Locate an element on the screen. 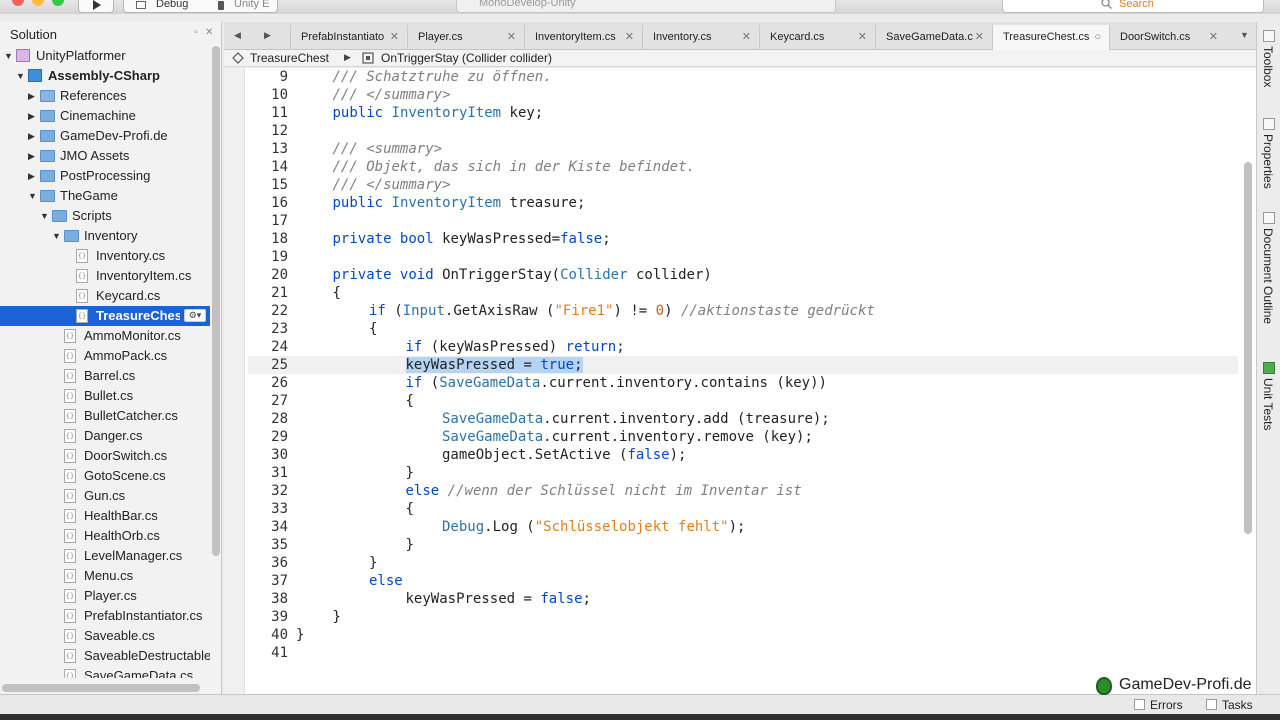 The height and width of the screenshot is (720, 1280). errors-pad-button: Errors is located at coordinates (1158, 705).